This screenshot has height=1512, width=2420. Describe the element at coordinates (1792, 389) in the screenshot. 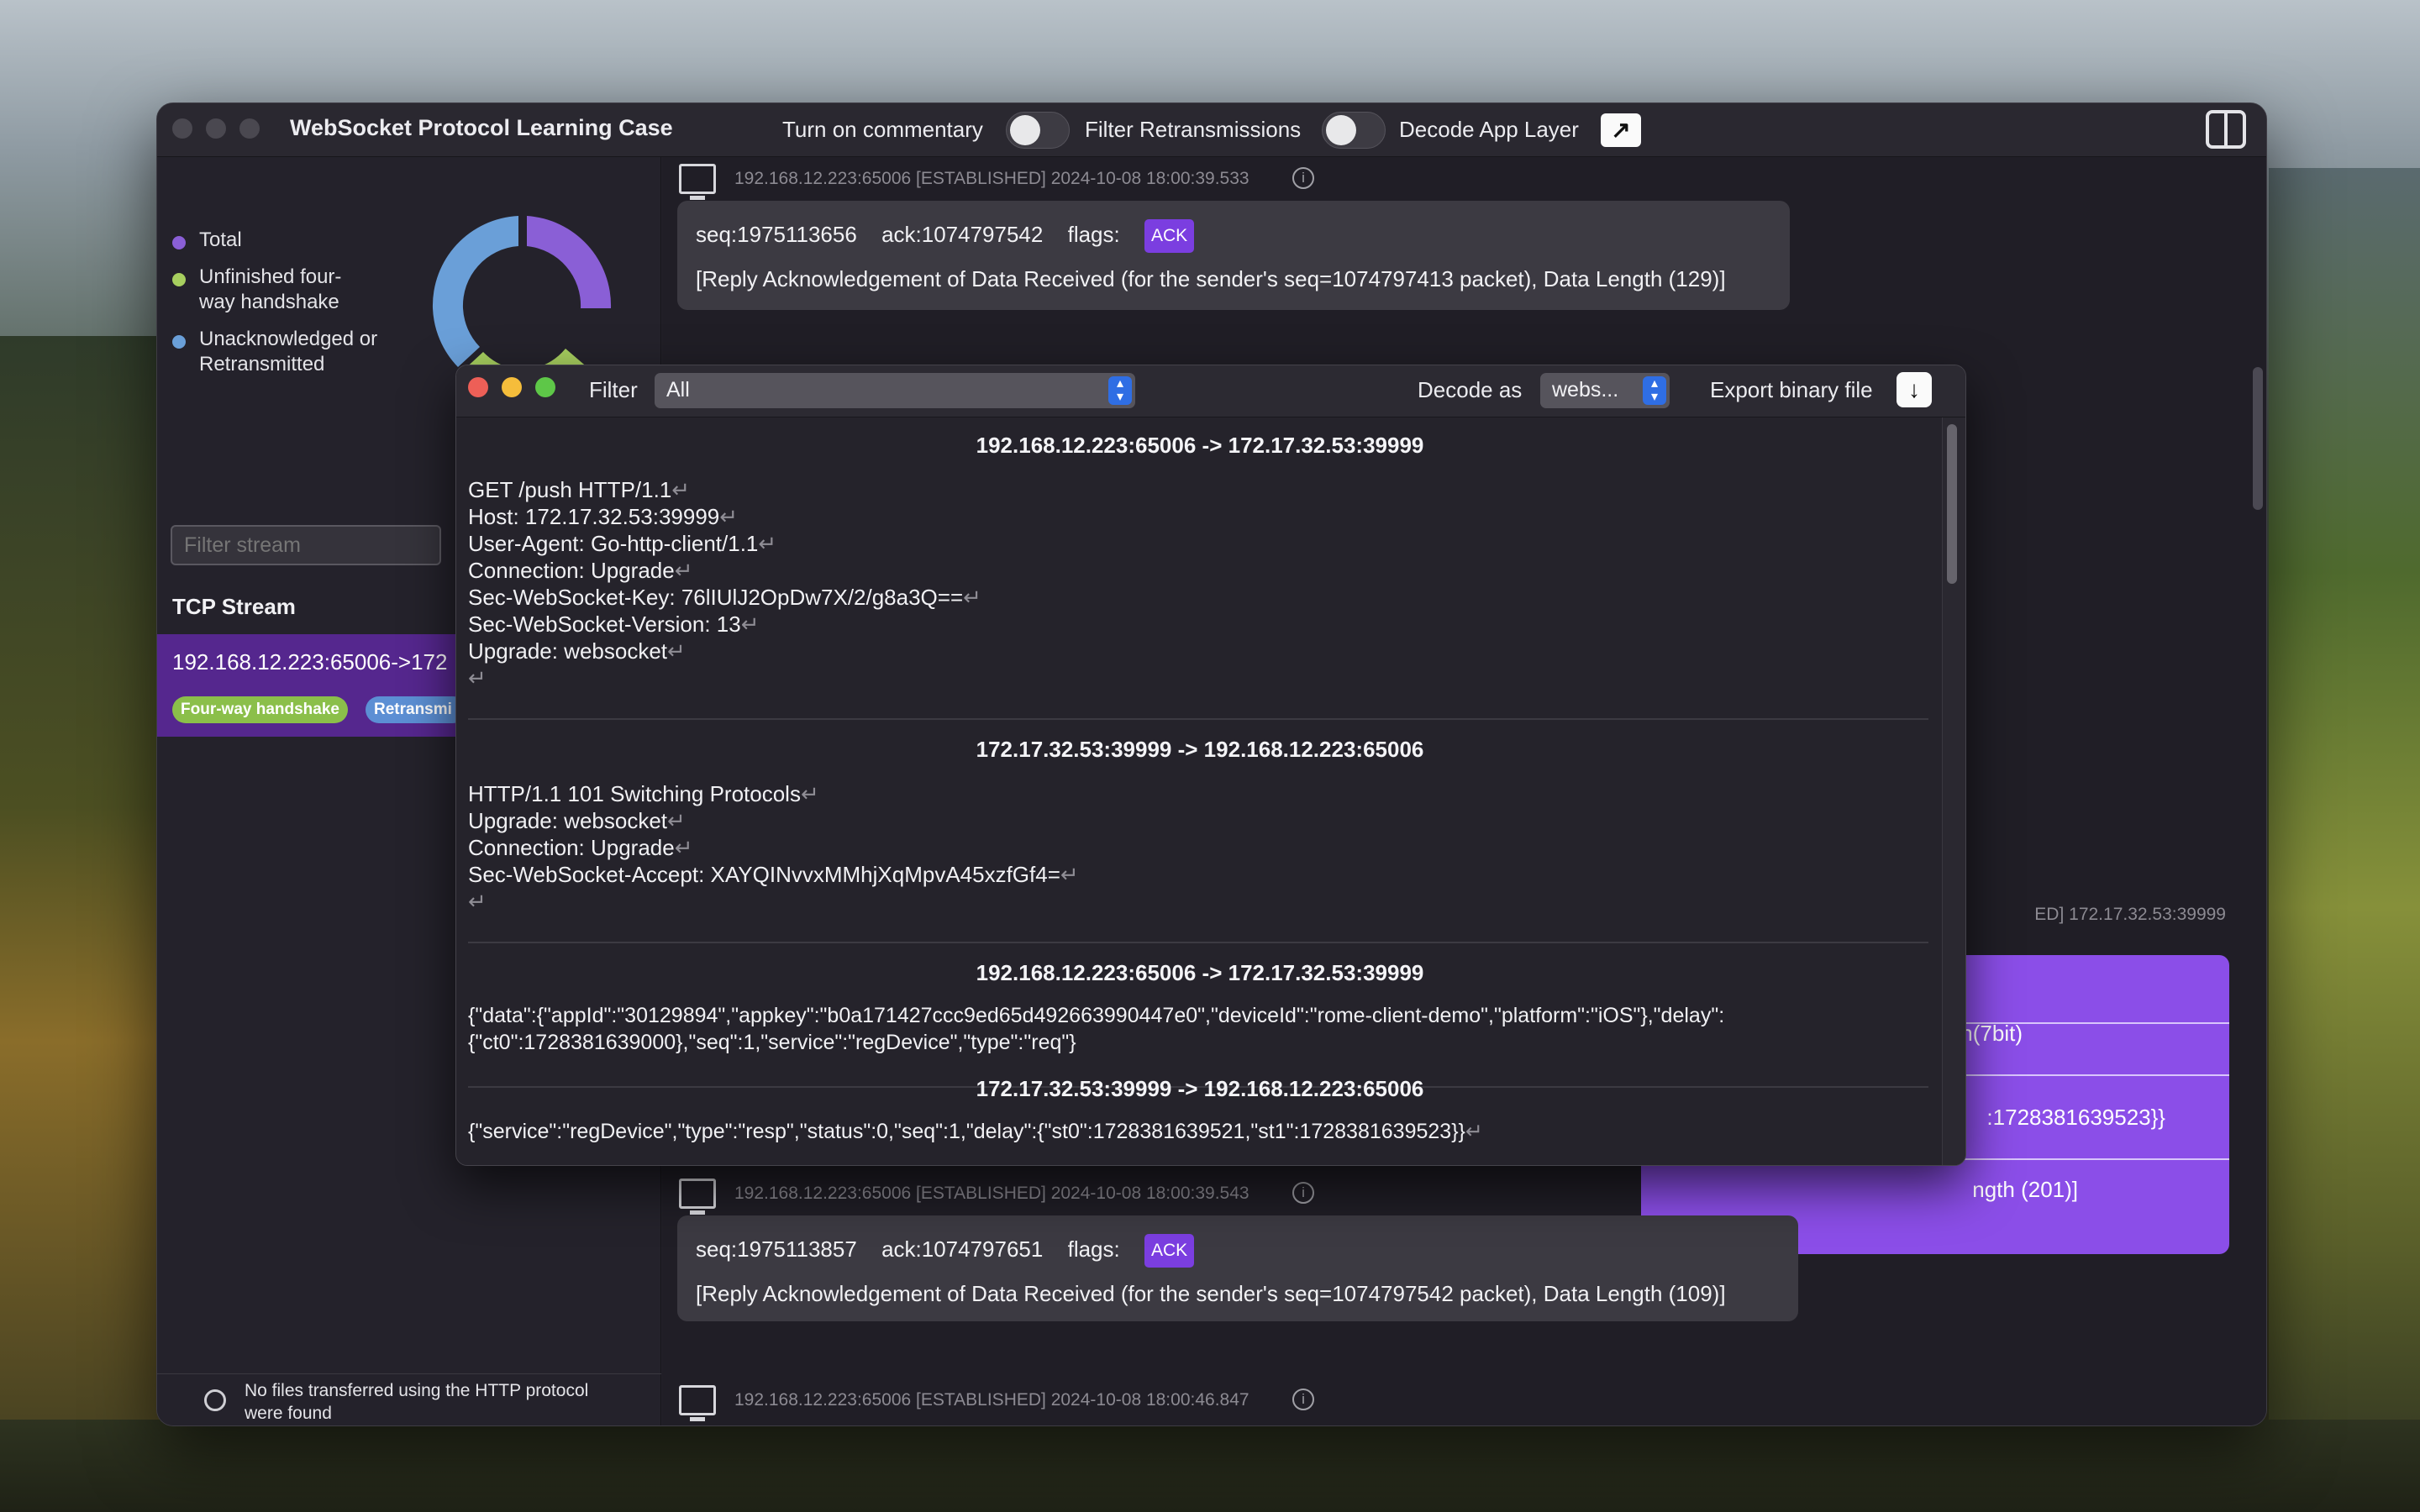

I see `export-binary-label: Export binary file` at that location.